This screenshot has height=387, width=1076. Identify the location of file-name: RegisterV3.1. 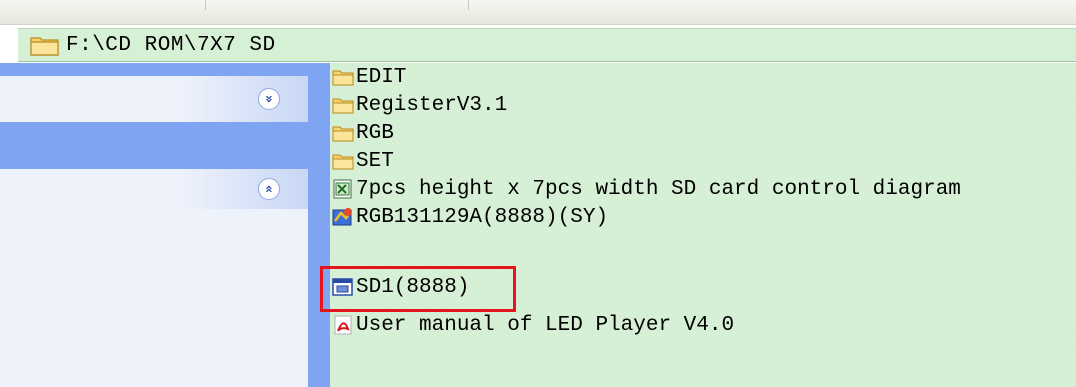
(432, 105).